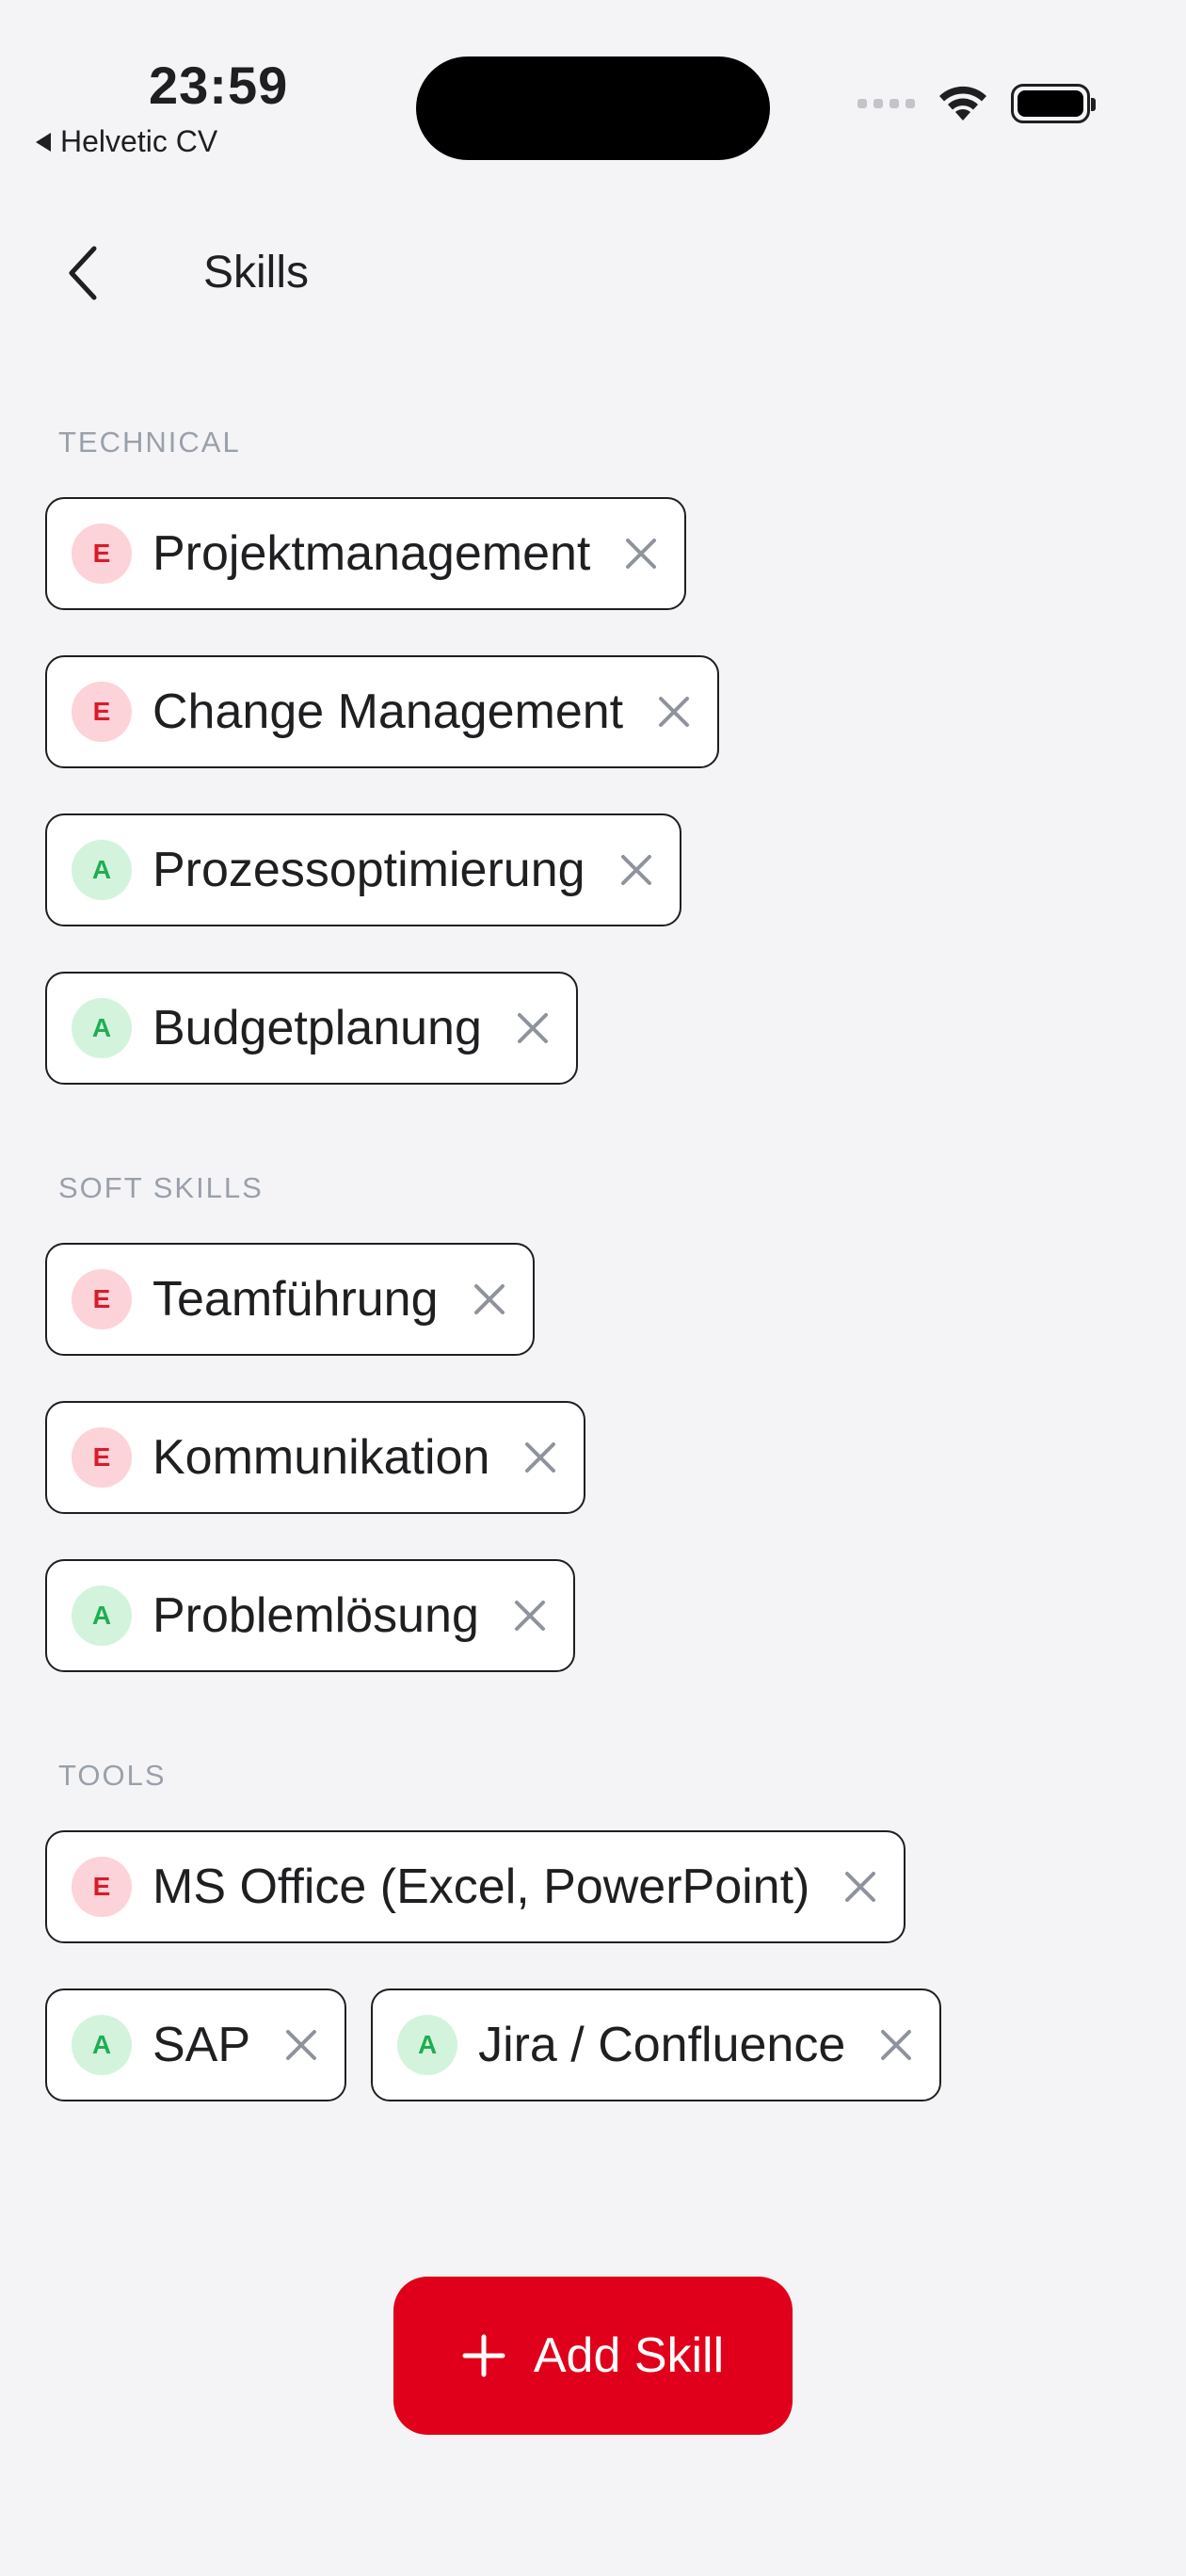  I want to click on skill-chip: E Teamführung, so click(290, 1299).